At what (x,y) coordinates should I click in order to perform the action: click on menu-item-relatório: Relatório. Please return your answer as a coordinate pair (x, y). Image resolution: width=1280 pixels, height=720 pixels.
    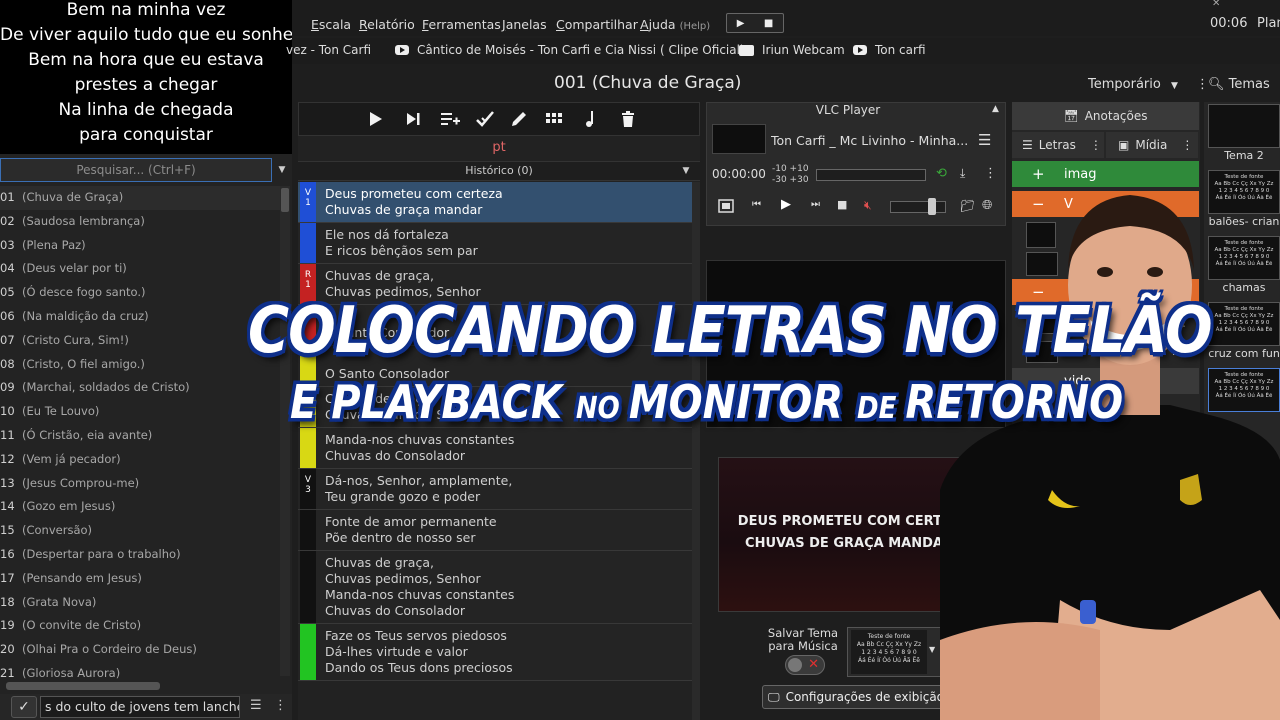
    Looking at the image, I should click on (387, 24).